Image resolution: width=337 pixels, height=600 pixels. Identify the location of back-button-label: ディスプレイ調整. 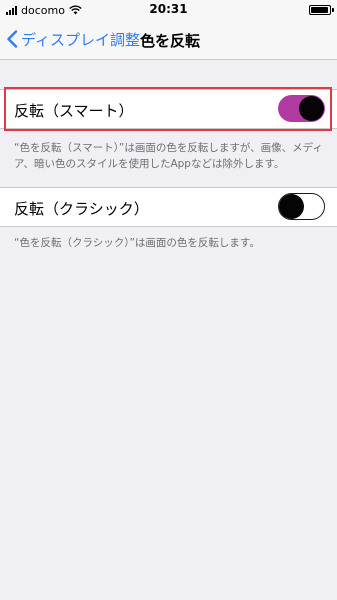
(80, 39).